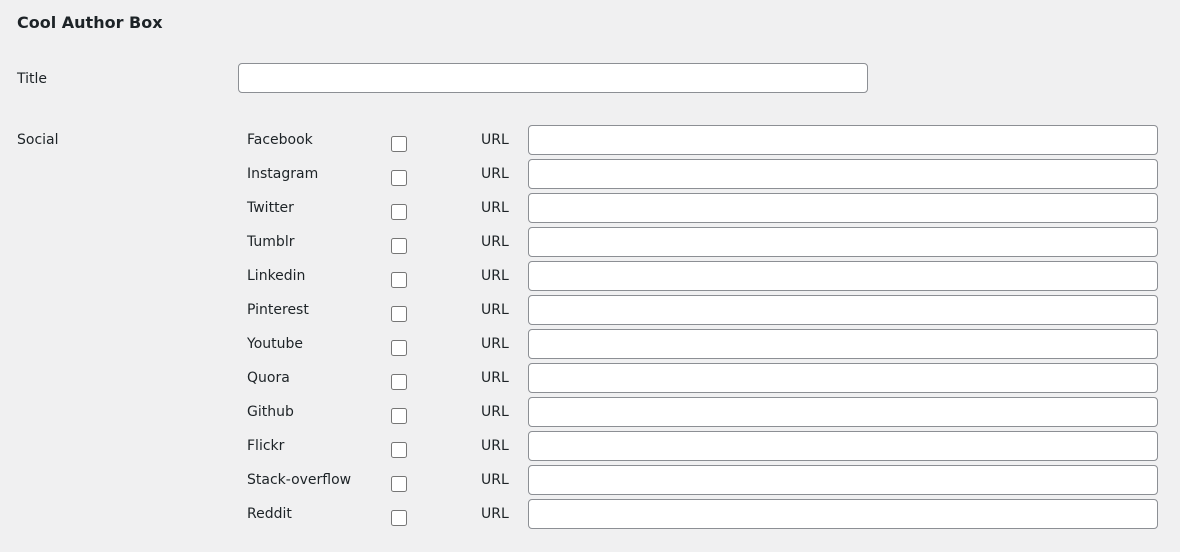  I want to click on social-row: Github URL, so click(590, 414).